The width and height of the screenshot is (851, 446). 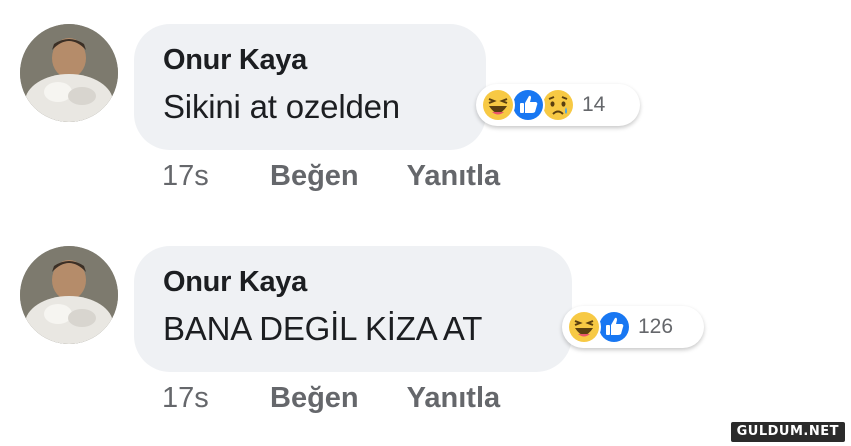 What do you see at coordinates (594, 104) in the screenshot?
I see `reaction-count: 14` at bounding box center [594, 104].